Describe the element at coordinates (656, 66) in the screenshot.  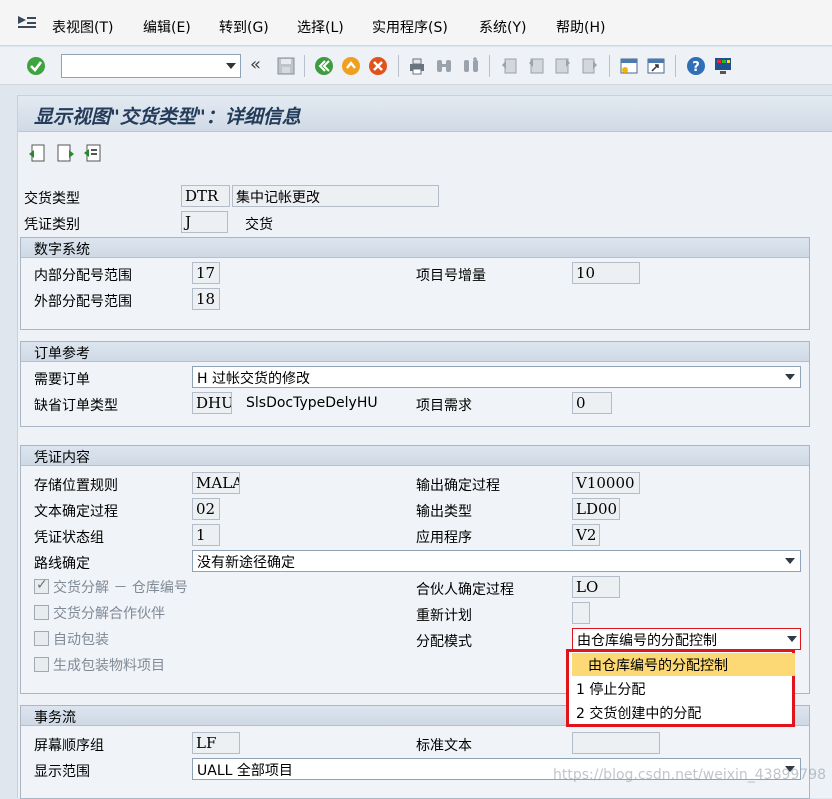
I see `shortcut-icon` at that location.